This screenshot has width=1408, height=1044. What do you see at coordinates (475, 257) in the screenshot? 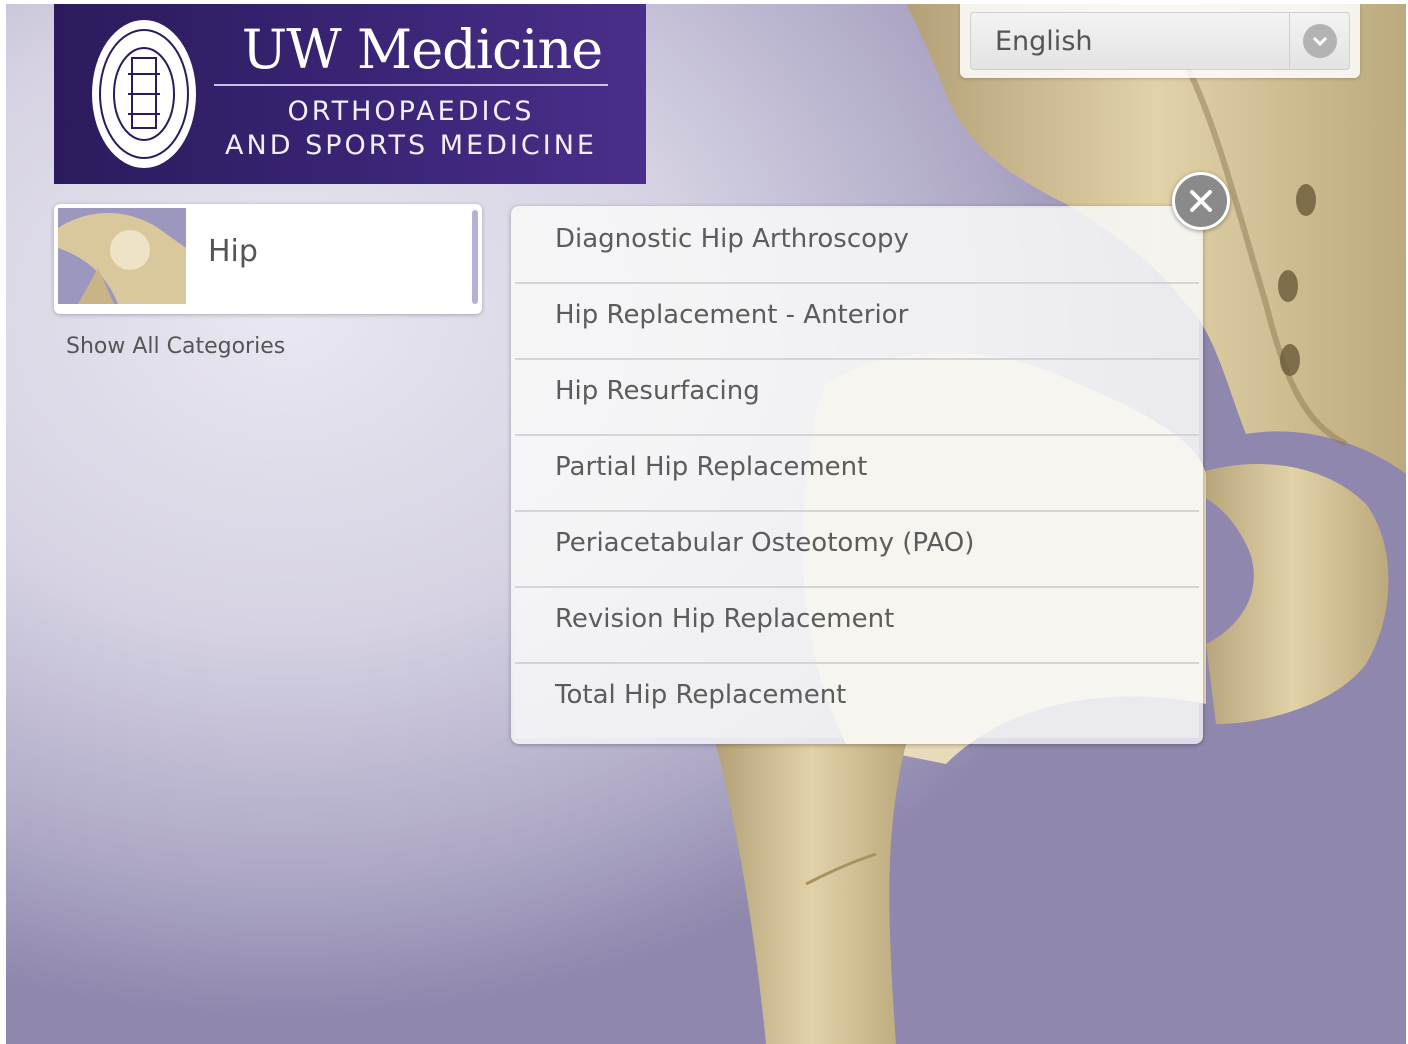
I see `selected-indicator` at bounding box center [475, 257].